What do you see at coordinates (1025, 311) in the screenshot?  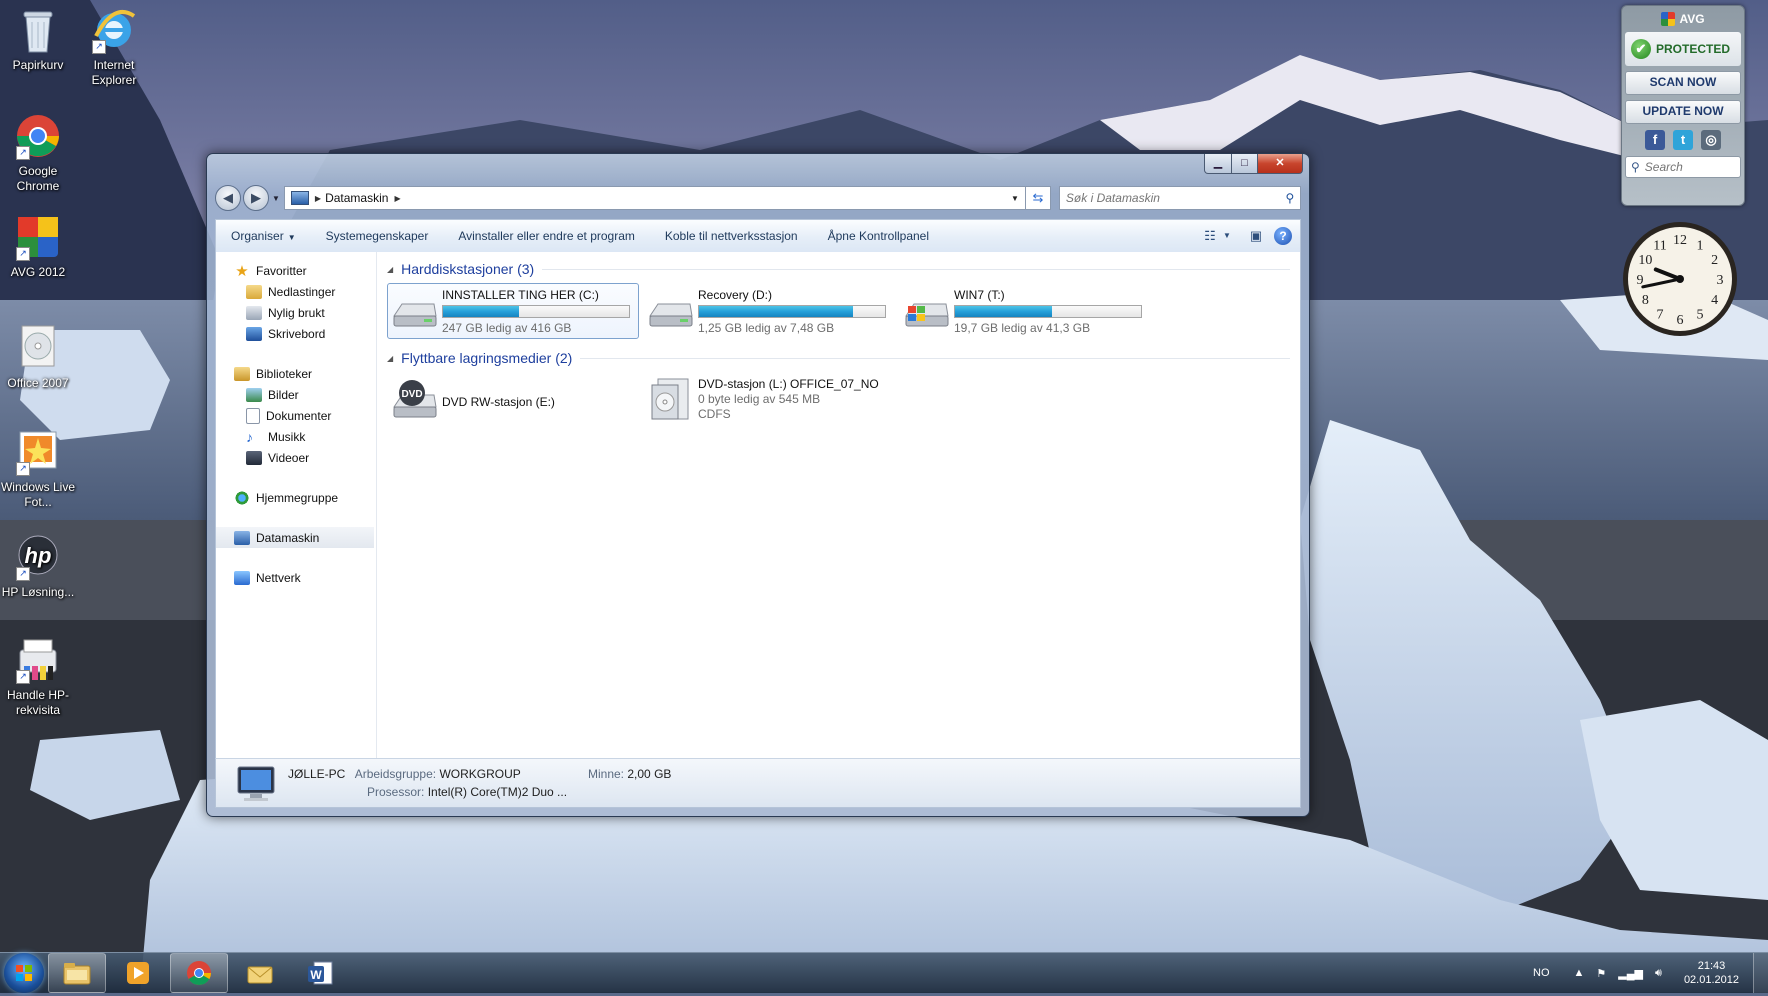 I see `drive-tile-t: WIN7 (T:) 19,7 GB ledig av 41,3 GB` at bounding box center [1025, 311].